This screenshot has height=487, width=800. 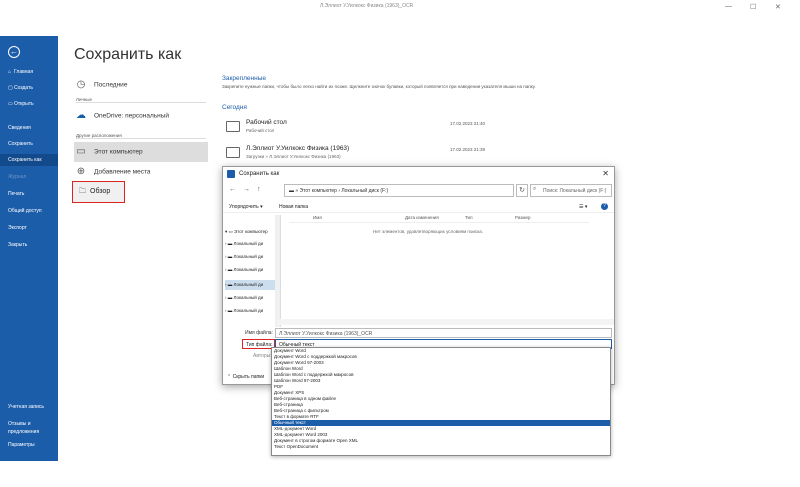 What do you see at coordinates (29, 160) in the screenshot?
I see `sidebar-item-save-as: Сохранить как` at bounding box center [29, 160].